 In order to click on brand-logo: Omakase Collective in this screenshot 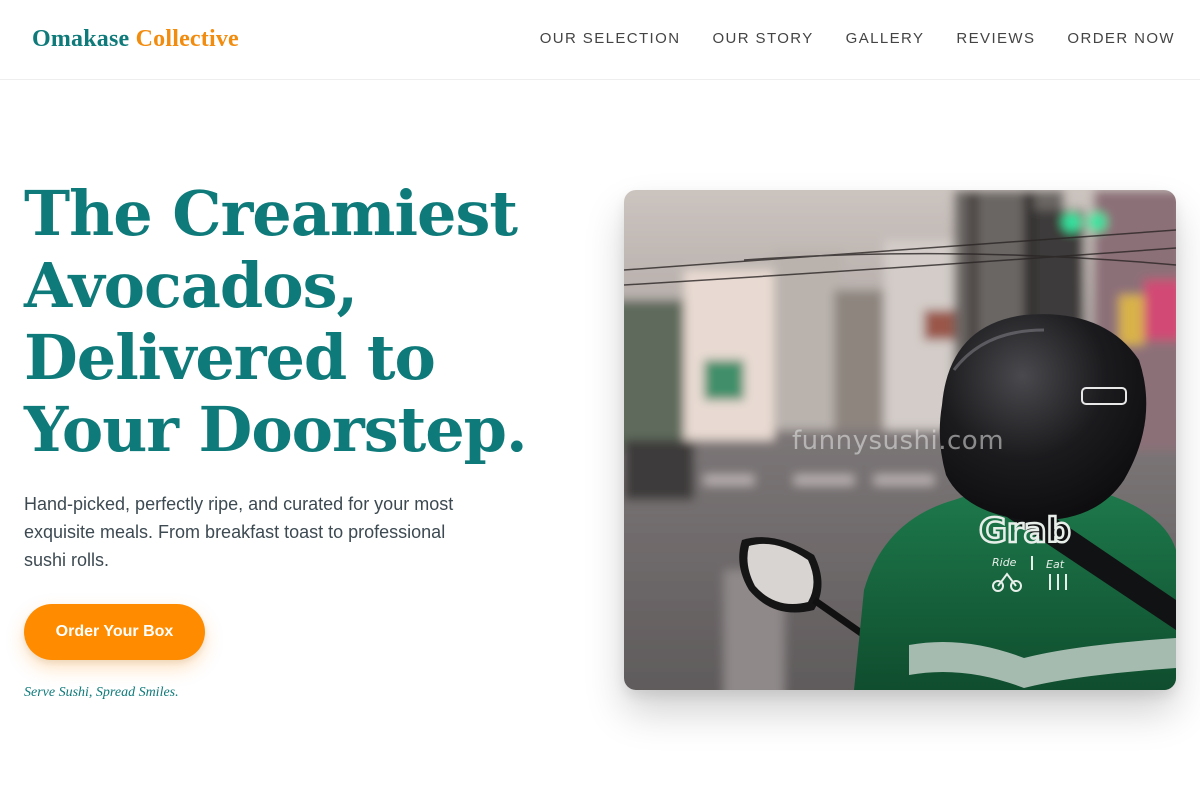, I will do `click(135, 39)`.